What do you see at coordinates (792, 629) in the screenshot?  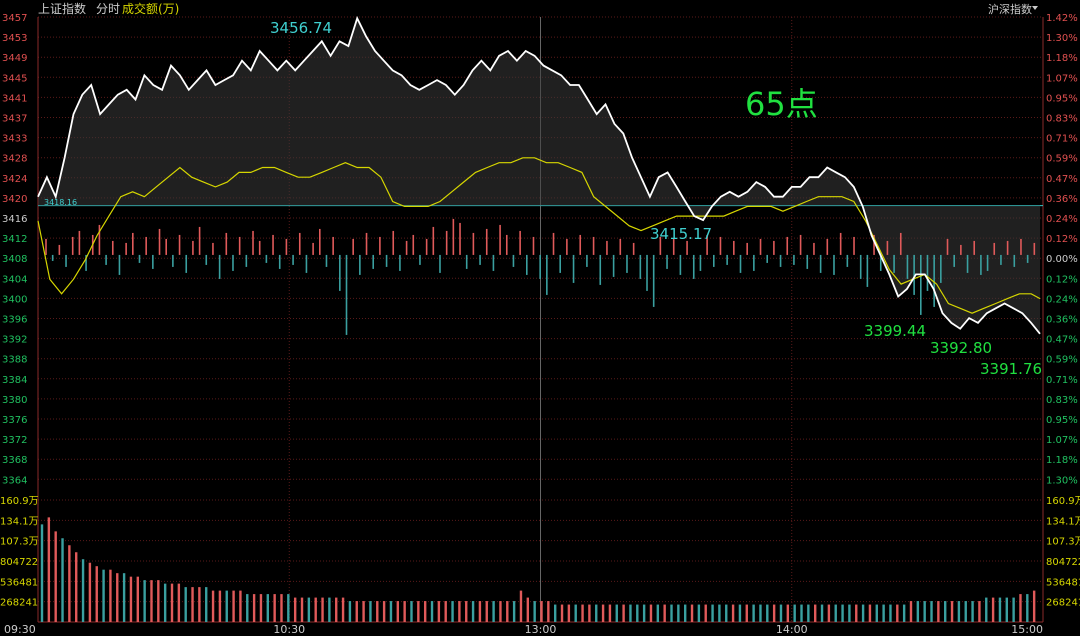 I see `time-tick: 14:00` at bounding box center [792, 629].